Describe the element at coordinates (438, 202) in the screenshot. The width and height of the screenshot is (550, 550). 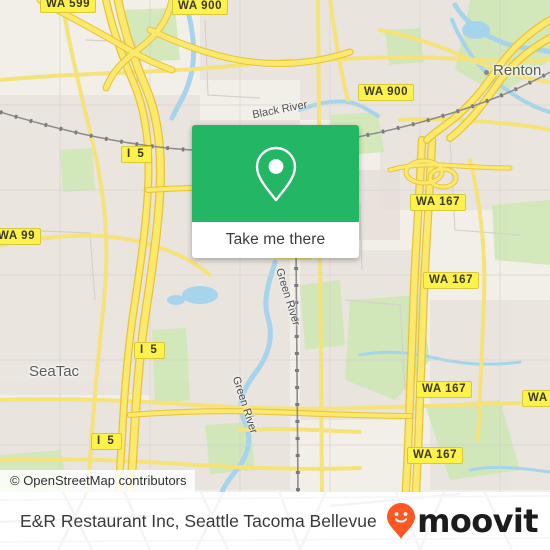
I see `shield-wa-167-north: WA 167` at that location.